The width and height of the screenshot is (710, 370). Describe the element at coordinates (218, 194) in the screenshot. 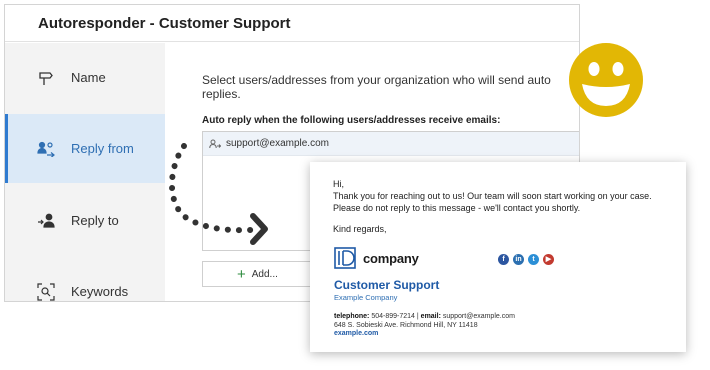

I see `dotted-arrow-icon` at that location.